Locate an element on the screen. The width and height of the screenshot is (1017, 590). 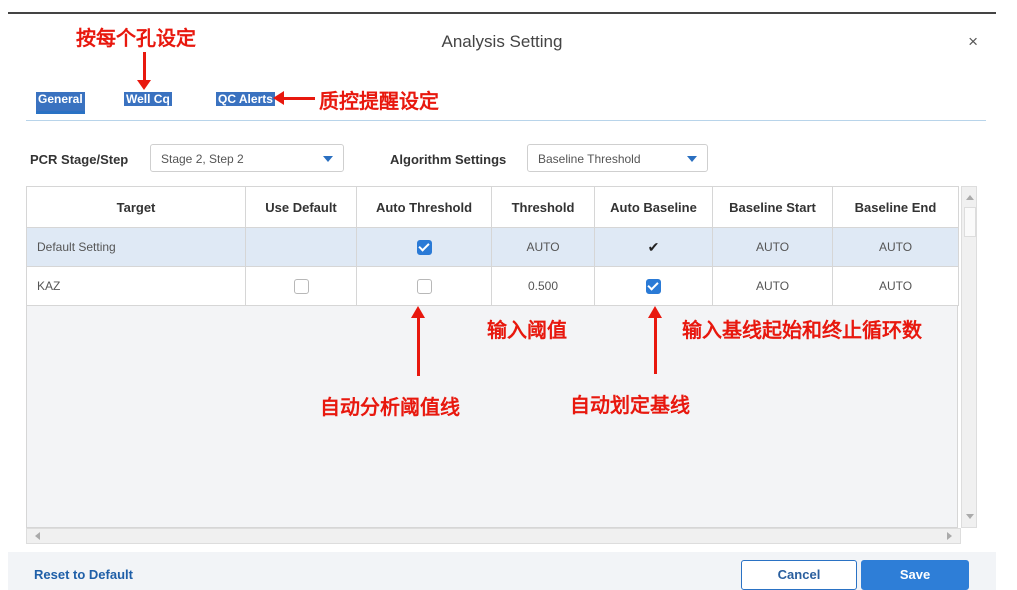
scroll-left-icon is located at coordinates (37, 536).